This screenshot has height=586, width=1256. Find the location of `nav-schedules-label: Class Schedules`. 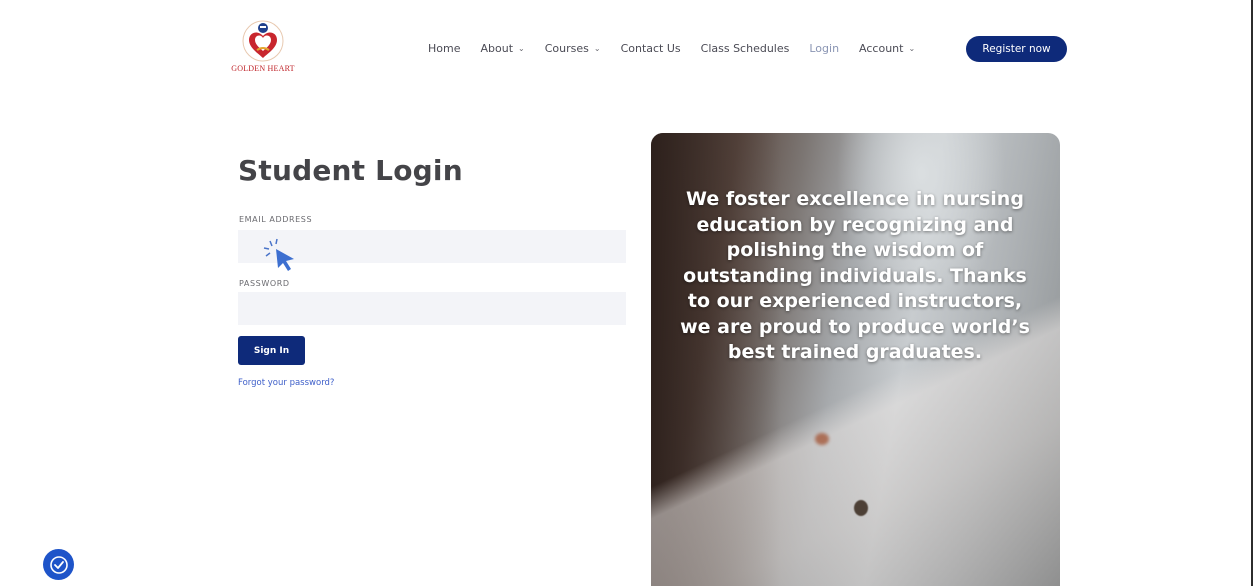

nav-schedules-label: Class Schedules is located at coordinates (745, 48).